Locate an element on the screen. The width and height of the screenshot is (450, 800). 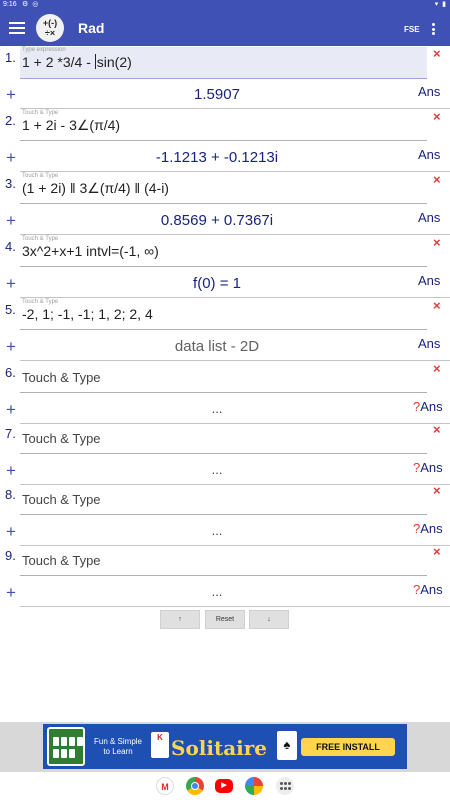
expression-text: (1 + 2i) ‖ 3∠(π/4) ‖ (4-i) is located at coordinates (95, 188).